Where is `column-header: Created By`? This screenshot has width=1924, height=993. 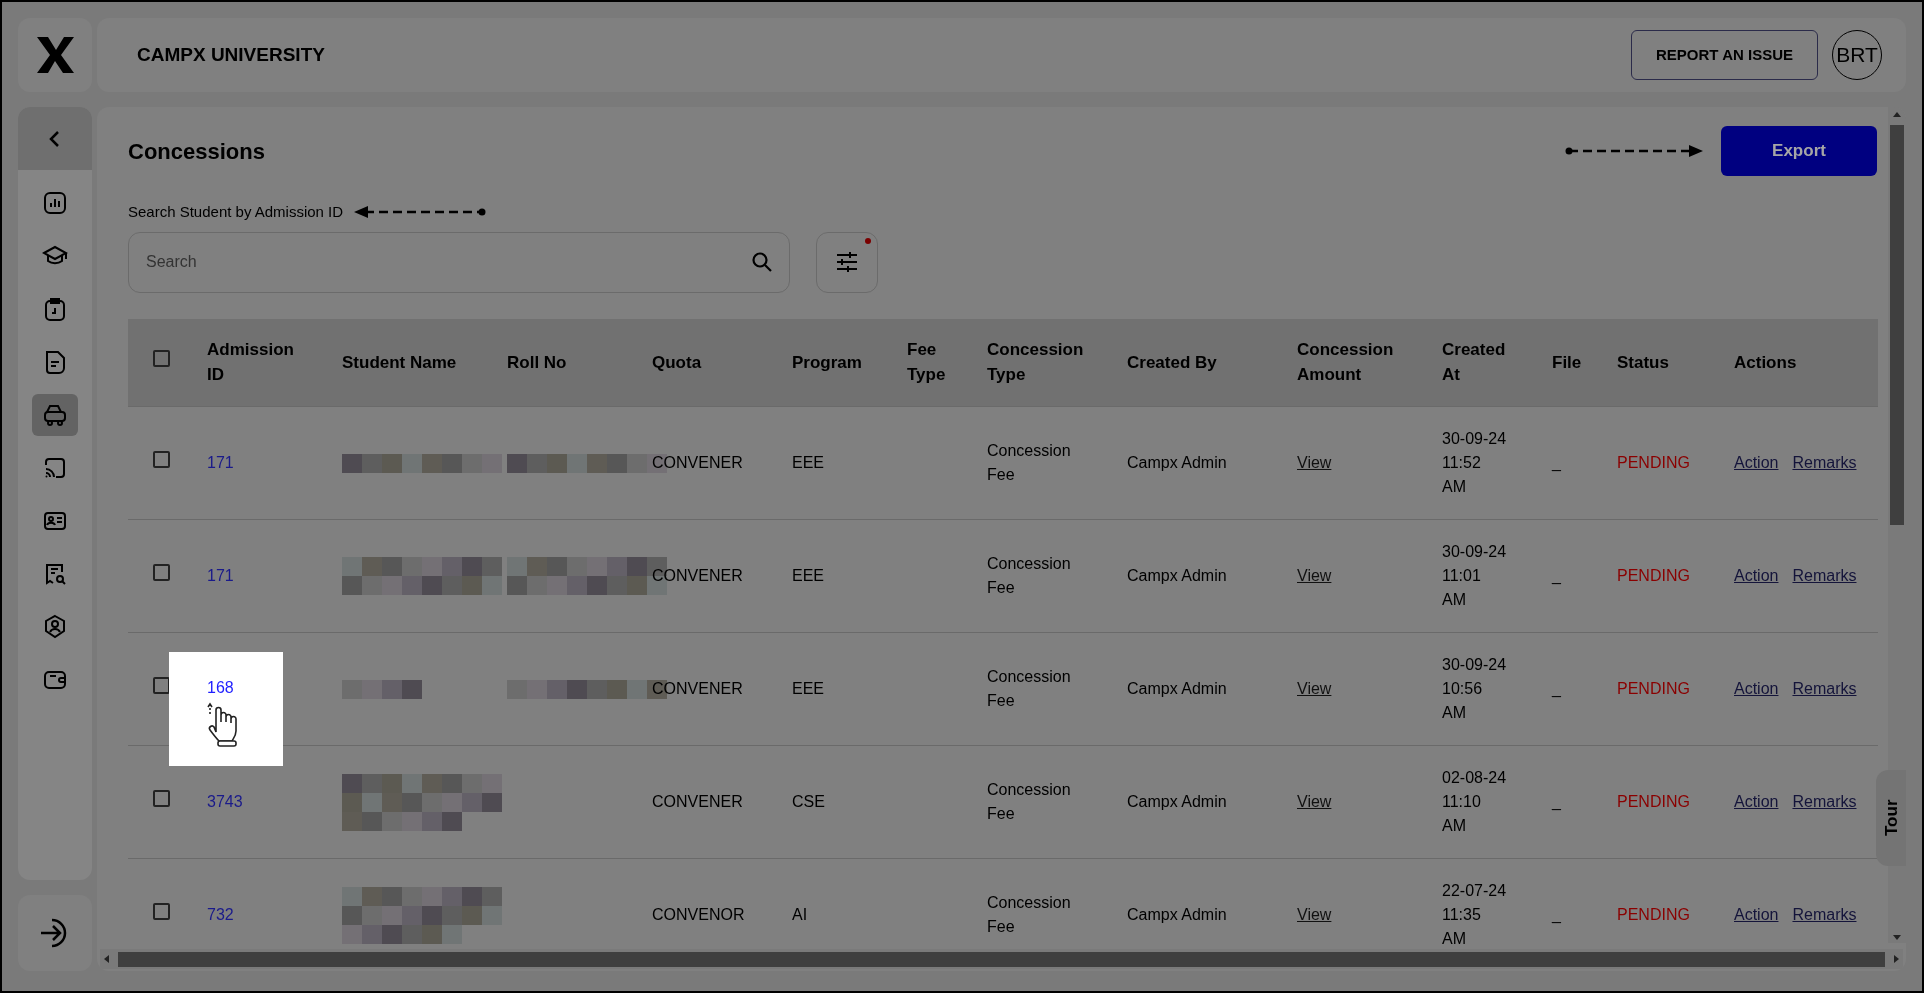
column-header: Created By is located at coordinates (1172, 362).